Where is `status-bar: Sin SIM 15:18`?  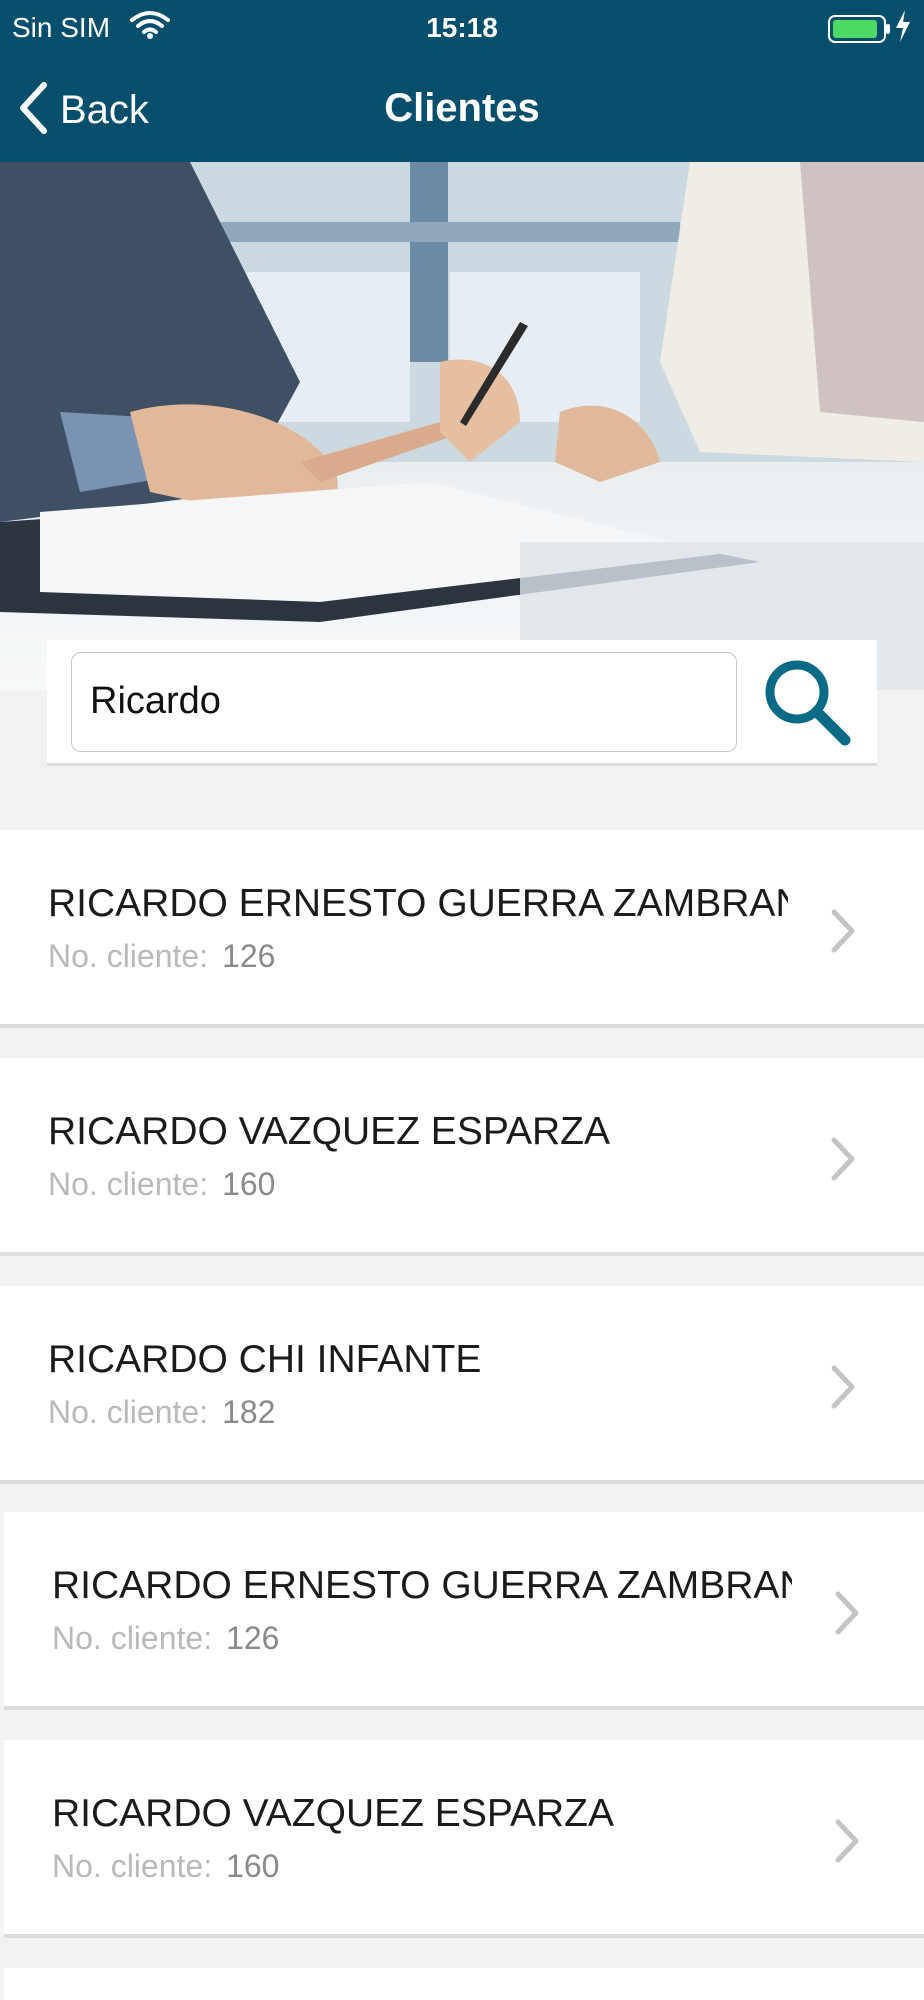
status-bar: Sin SIM 15:18 is located at coordinates (462, 28).